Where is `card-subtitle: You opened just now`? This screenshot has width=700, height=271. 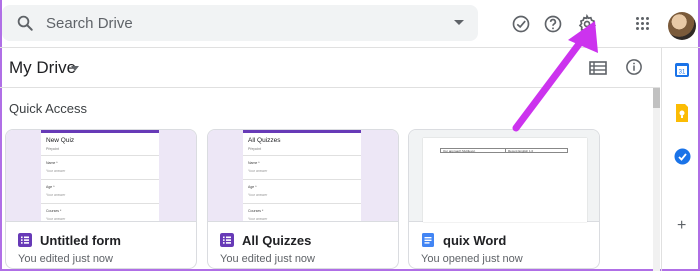 card-subtitle: You opened just now is located at coordinates (472, 259).